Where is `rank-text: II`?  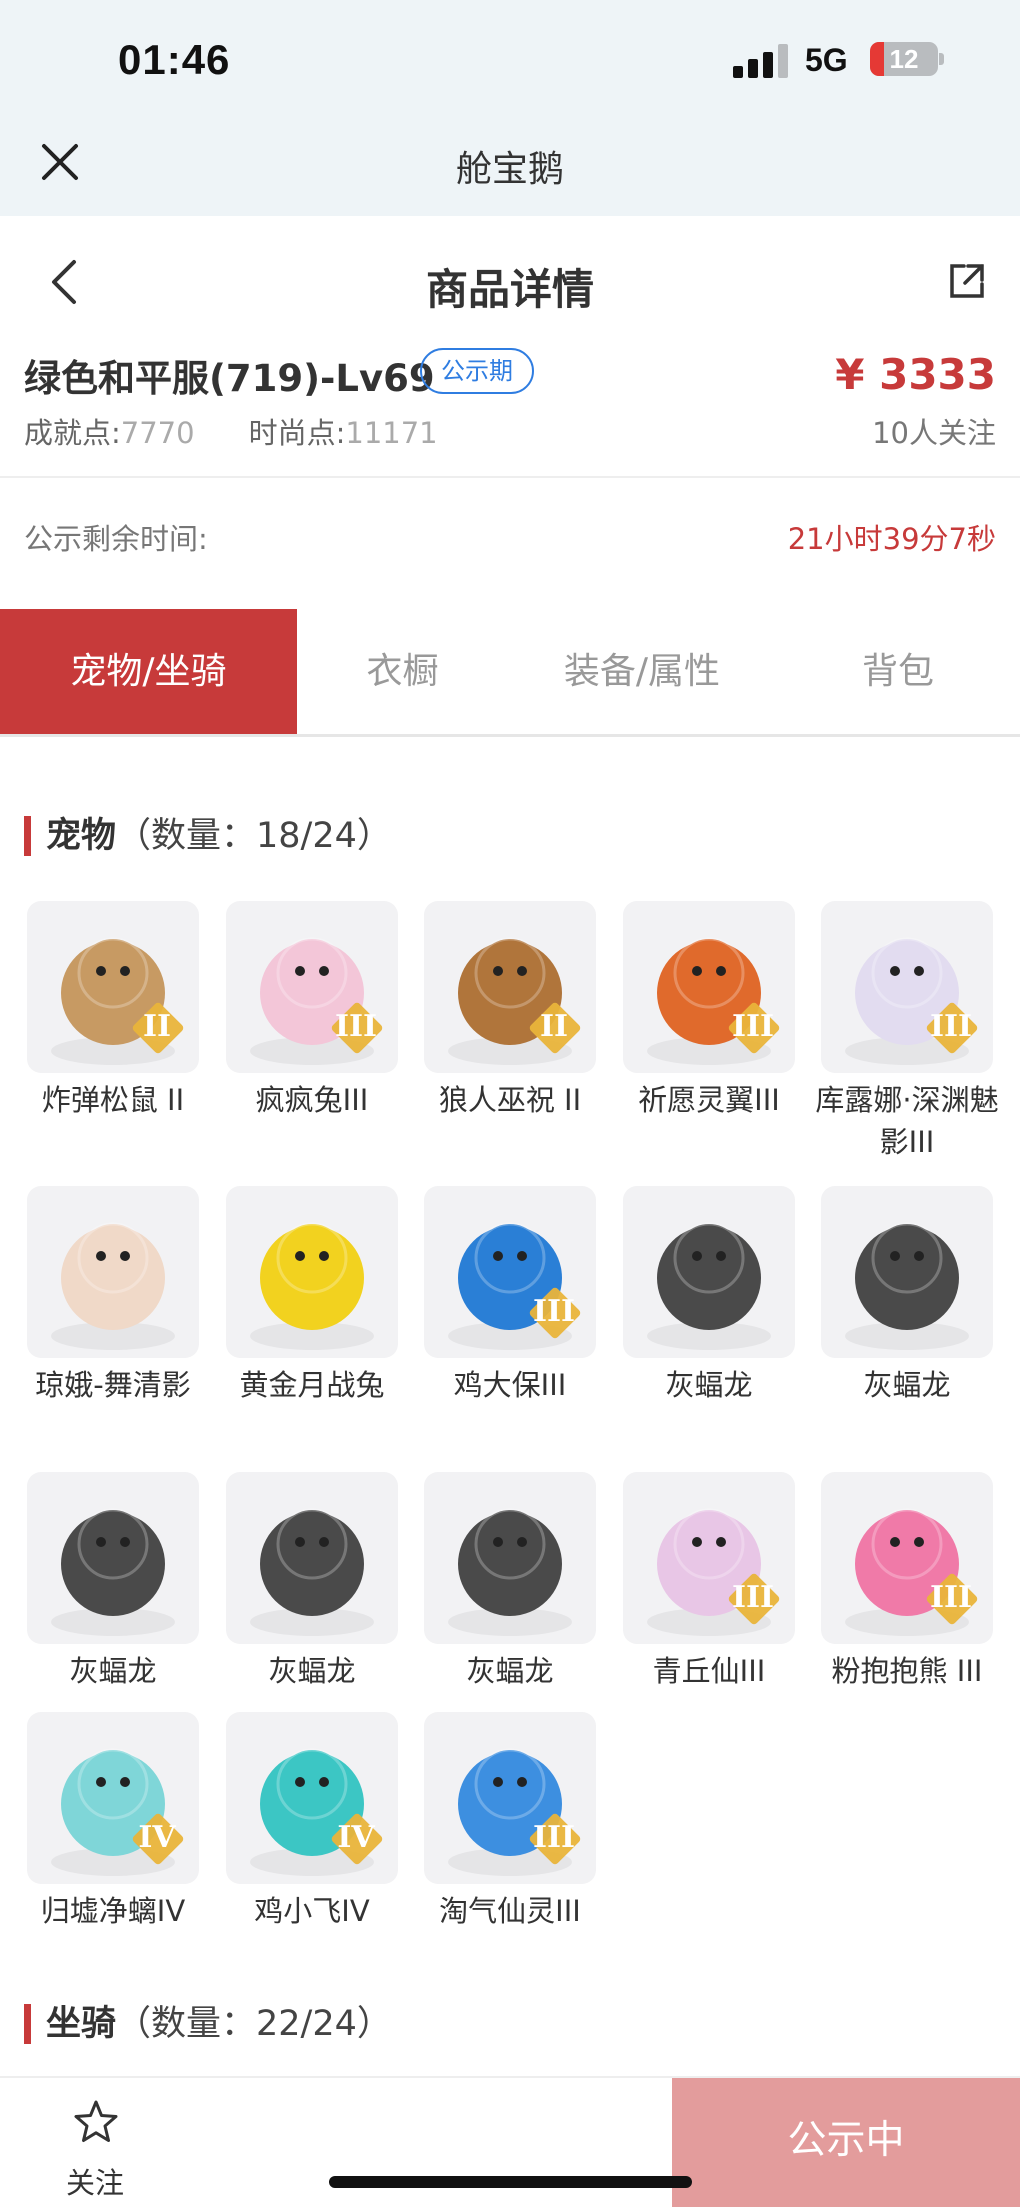
rank-text: II is located at coordinates (554, 1026).